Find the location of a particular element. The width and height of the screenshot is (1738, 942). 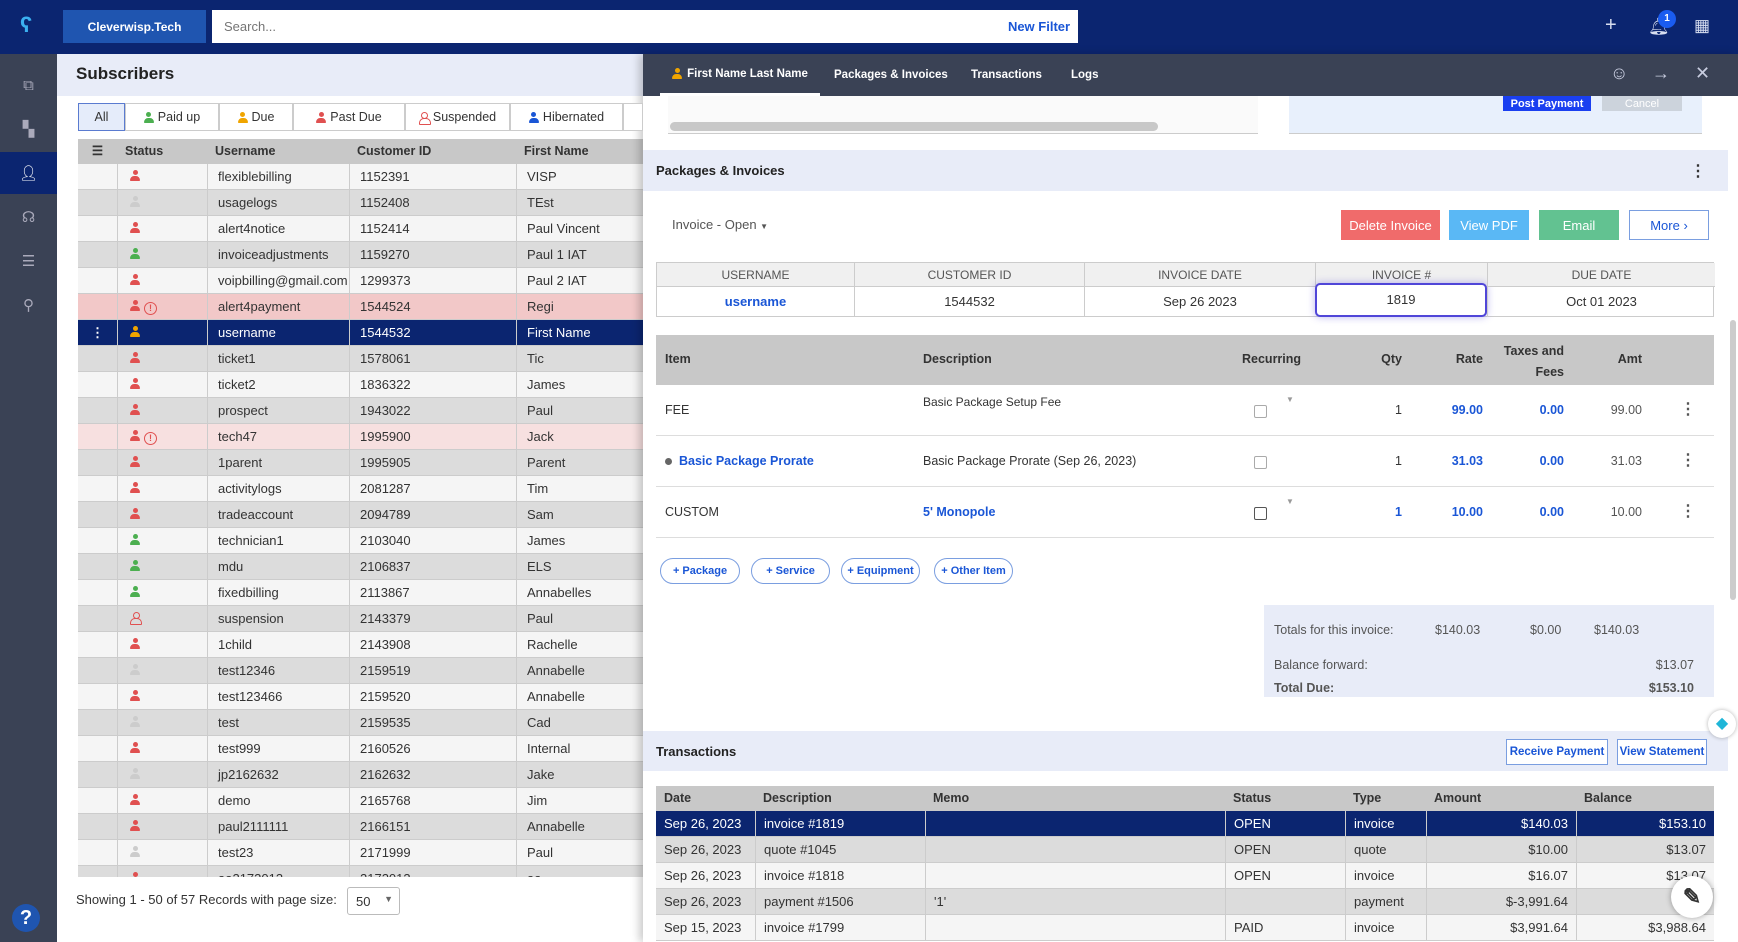

cancel-button: Cancel is located at coordinates (1642, 103).